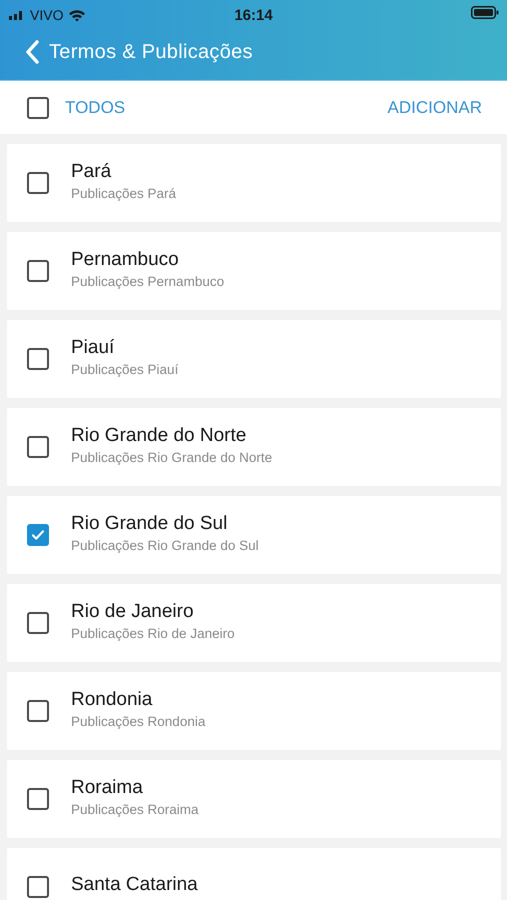  I want to click on list-item-card: Rondonia Publicações Rondonia, so click(254, 711).